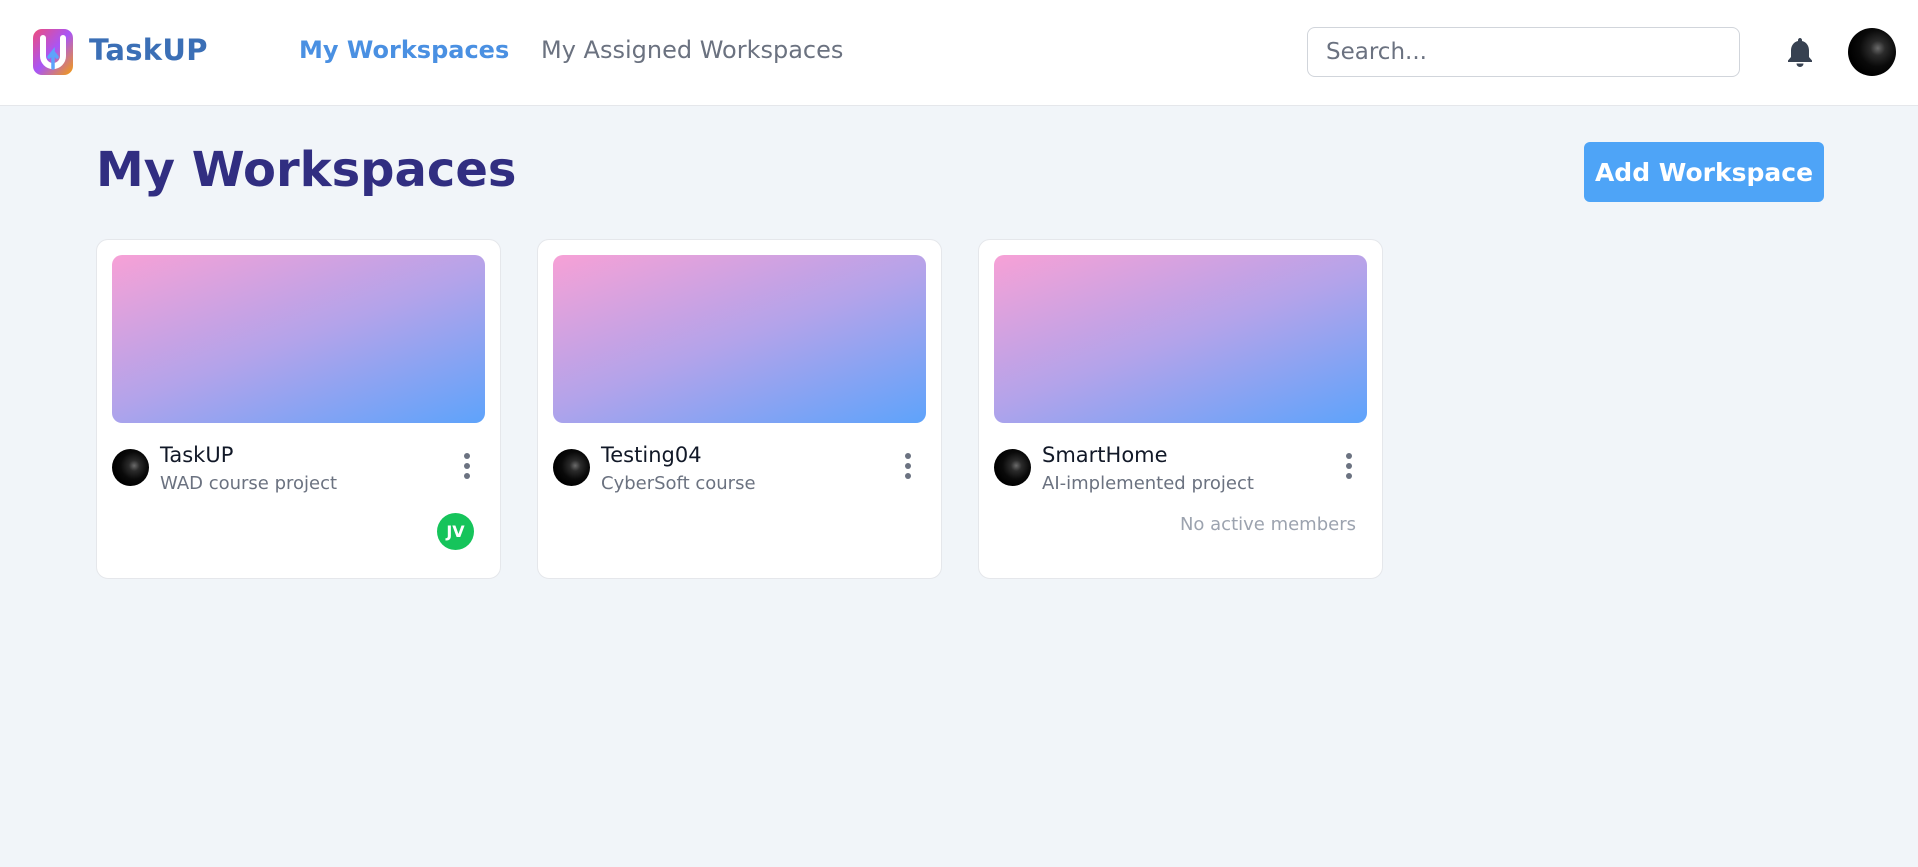 This screenshot has width=1918, height=867. What do you see at coordinates (306, 170) in the screenshot?
I see `page-title: My Workspaces` at bounding box center [306, 170].